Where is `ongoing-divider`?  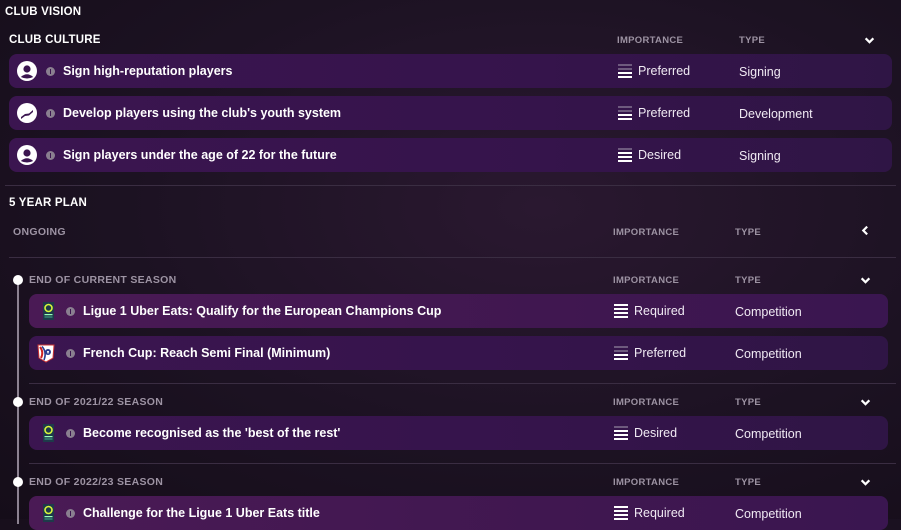
ongoing-divider is located at coordinates (452, 257).